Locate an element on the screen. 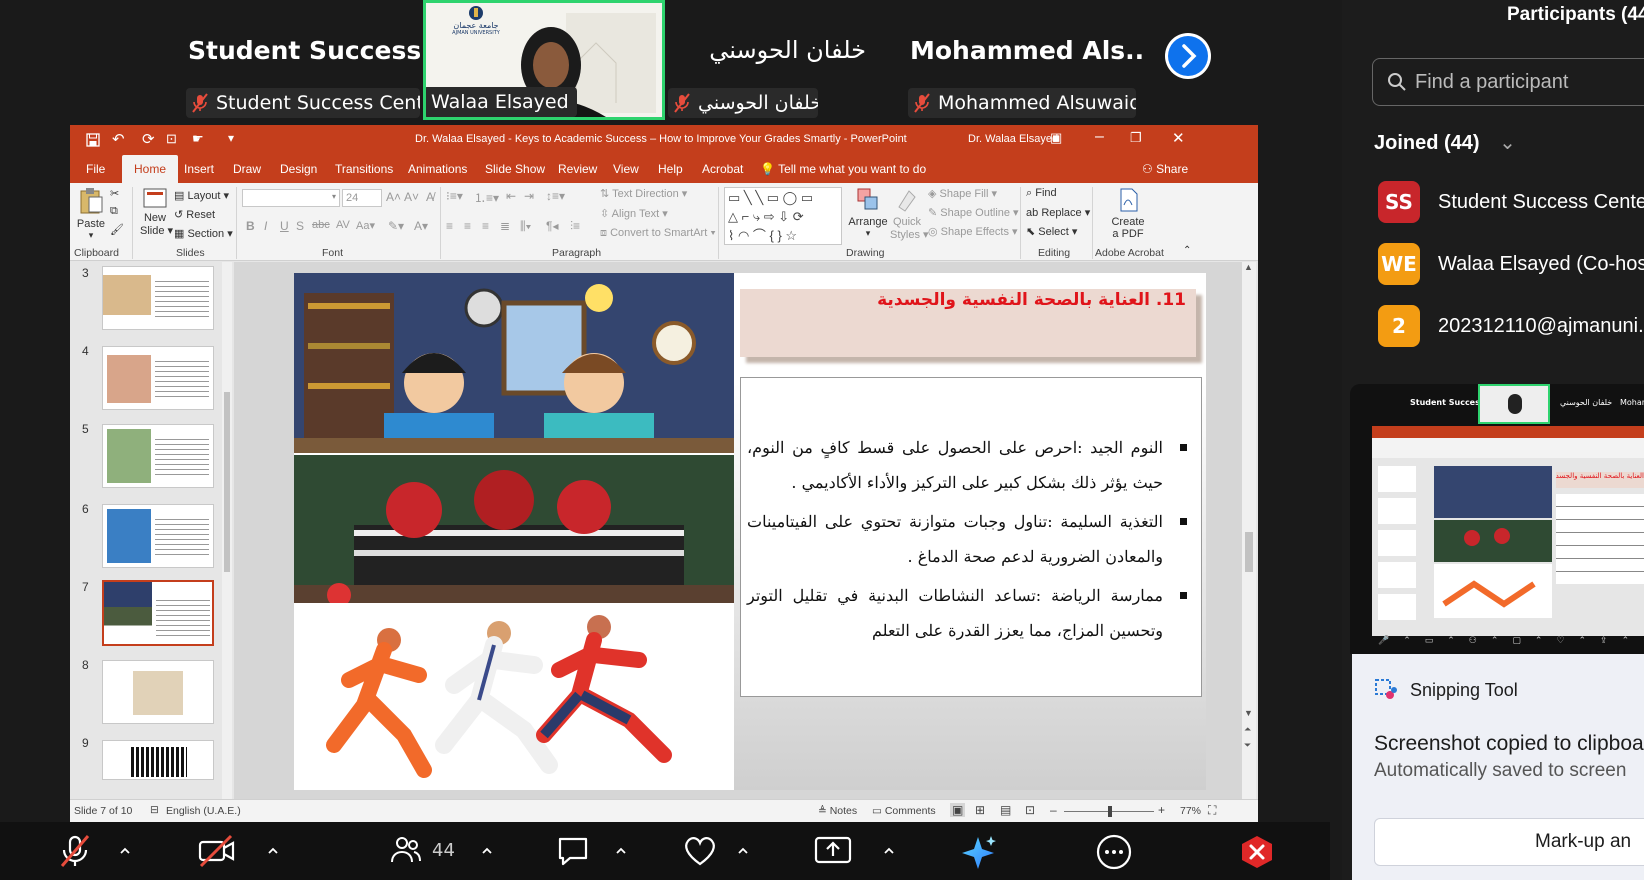 This screenshot has height=880, width=1644. reading-view-icon: ▤ is located at coordinates (1005, 810).